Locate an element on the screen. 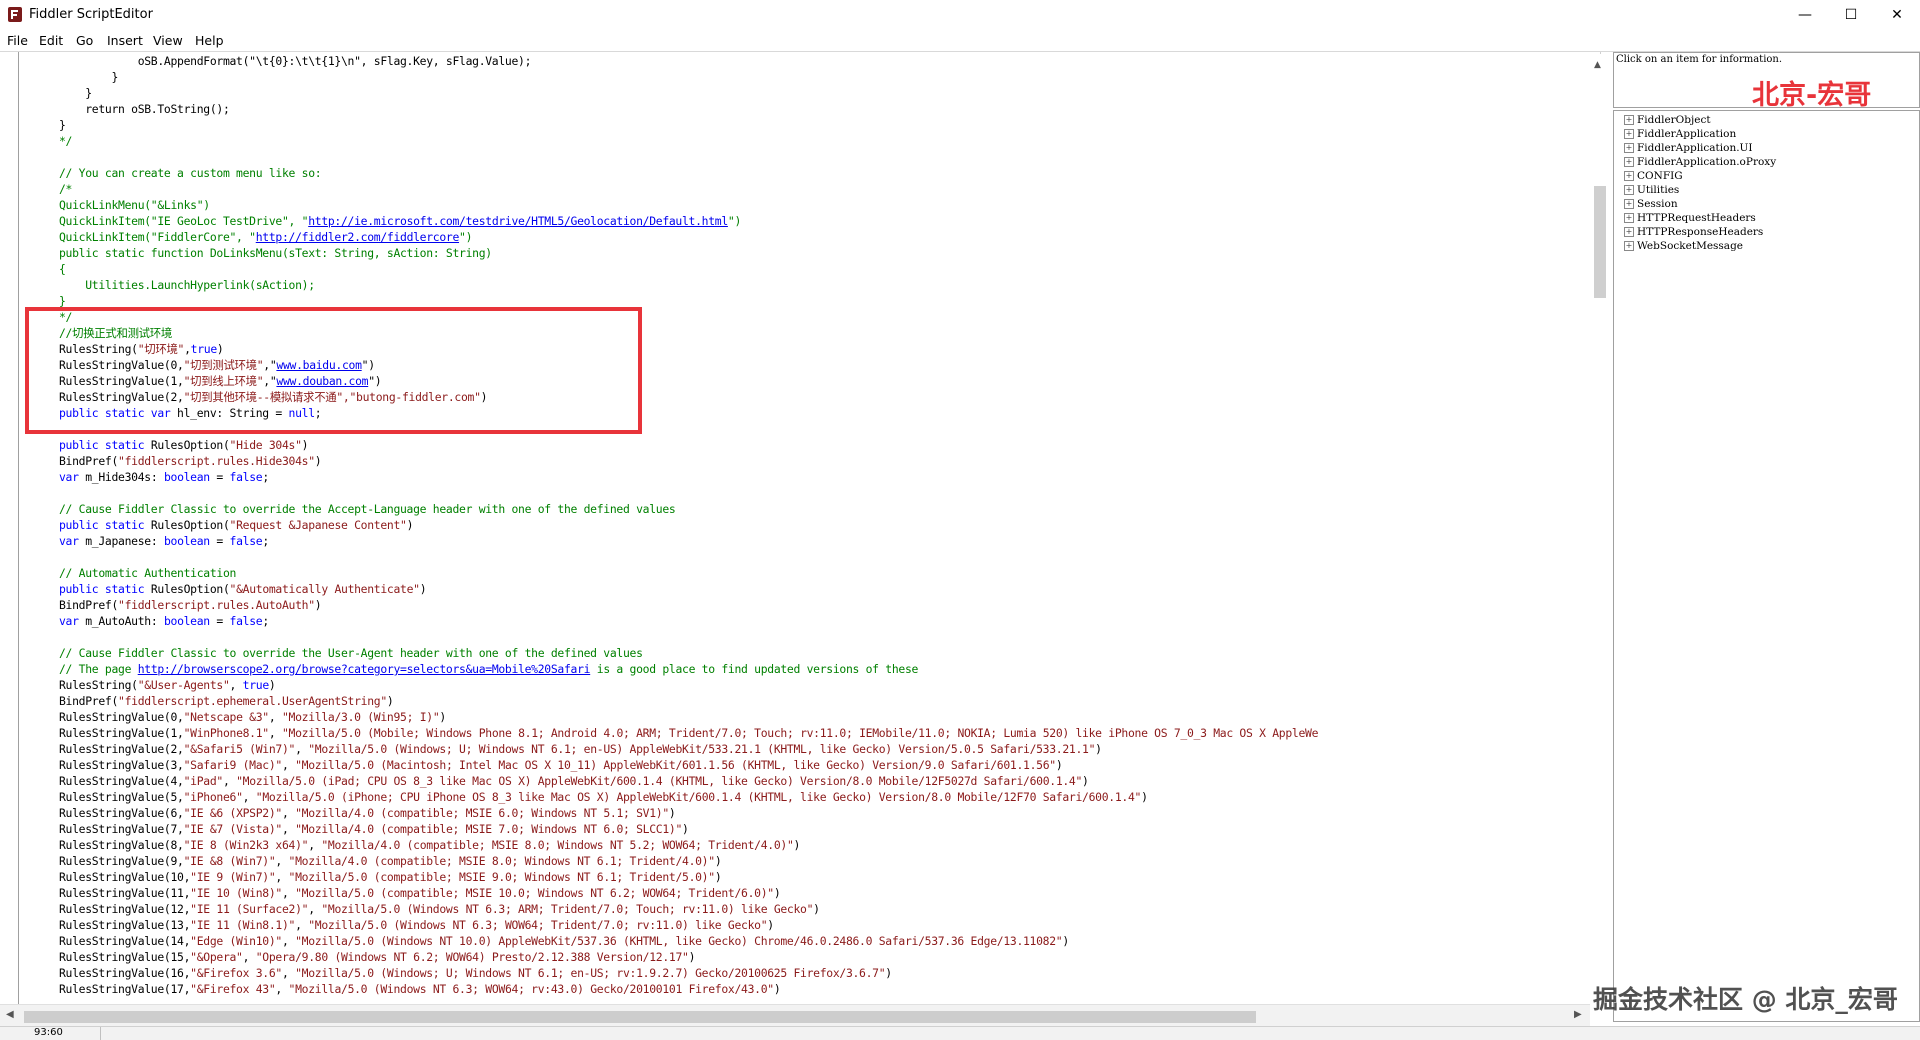  menu-help: Help is located at coordinates (209, 40).